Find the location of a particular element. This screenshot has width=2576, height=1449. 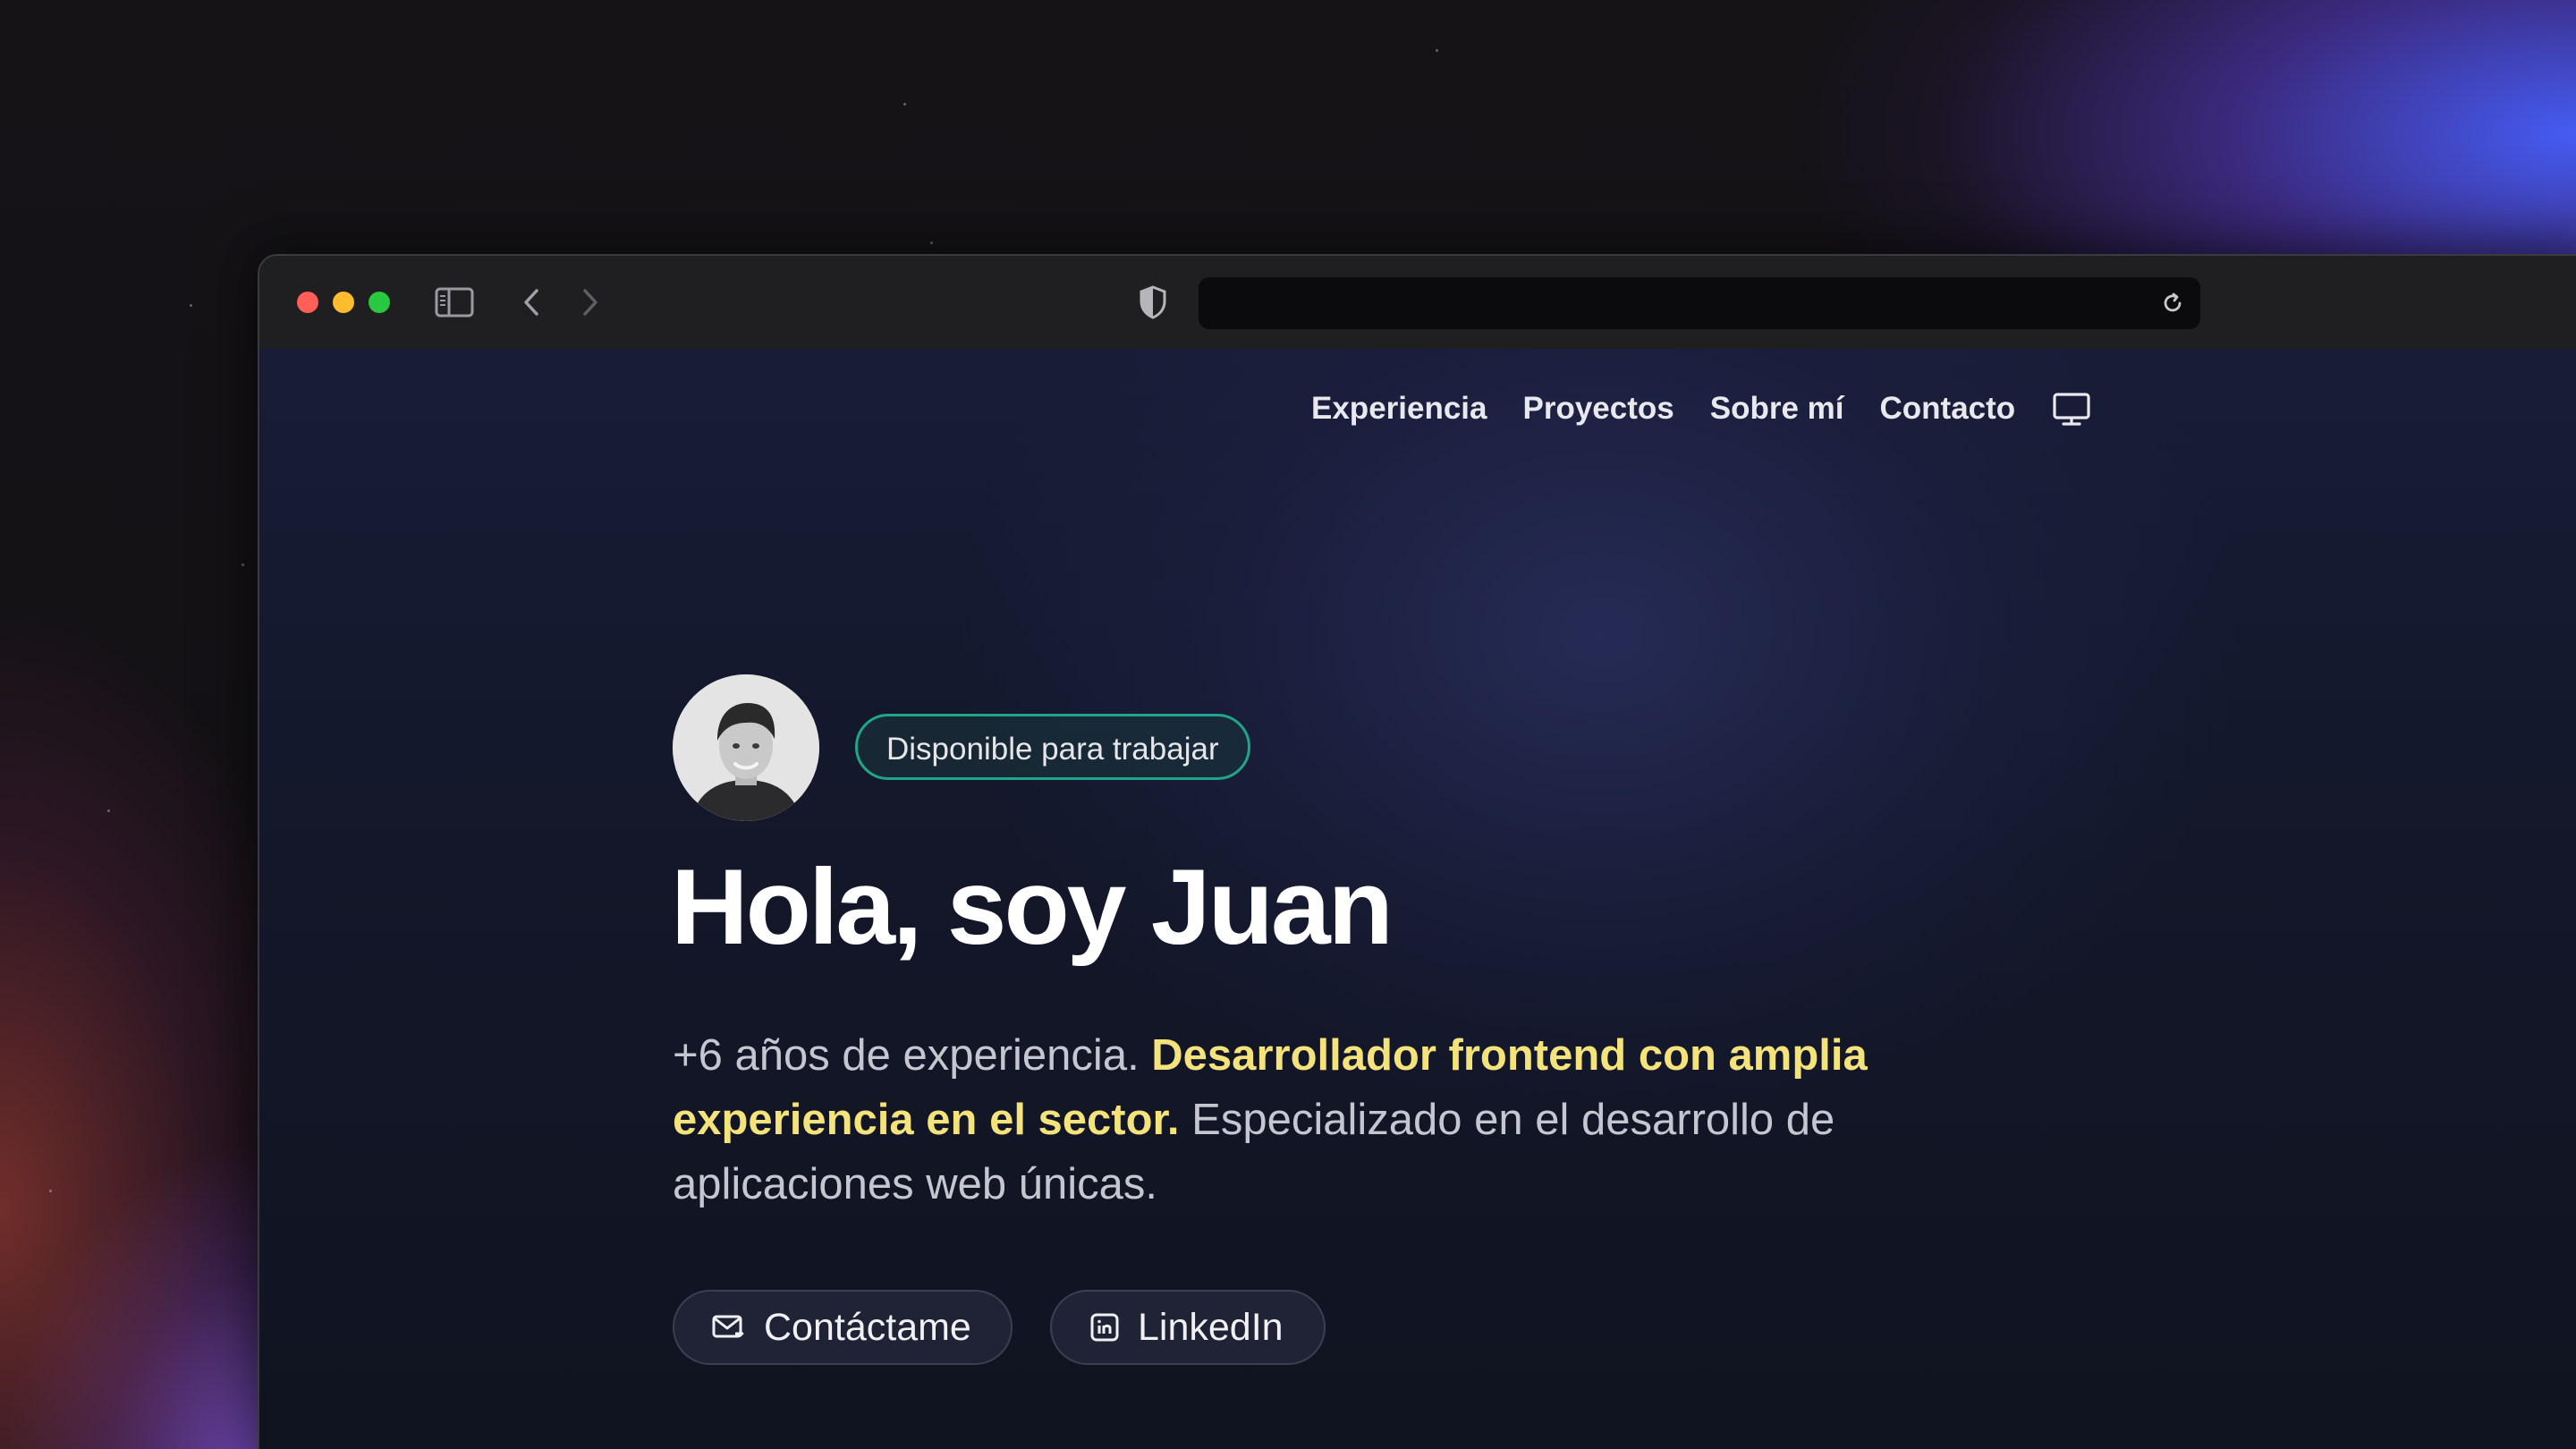

contact-button: Contáctame is located at coordinates (843, 1327).